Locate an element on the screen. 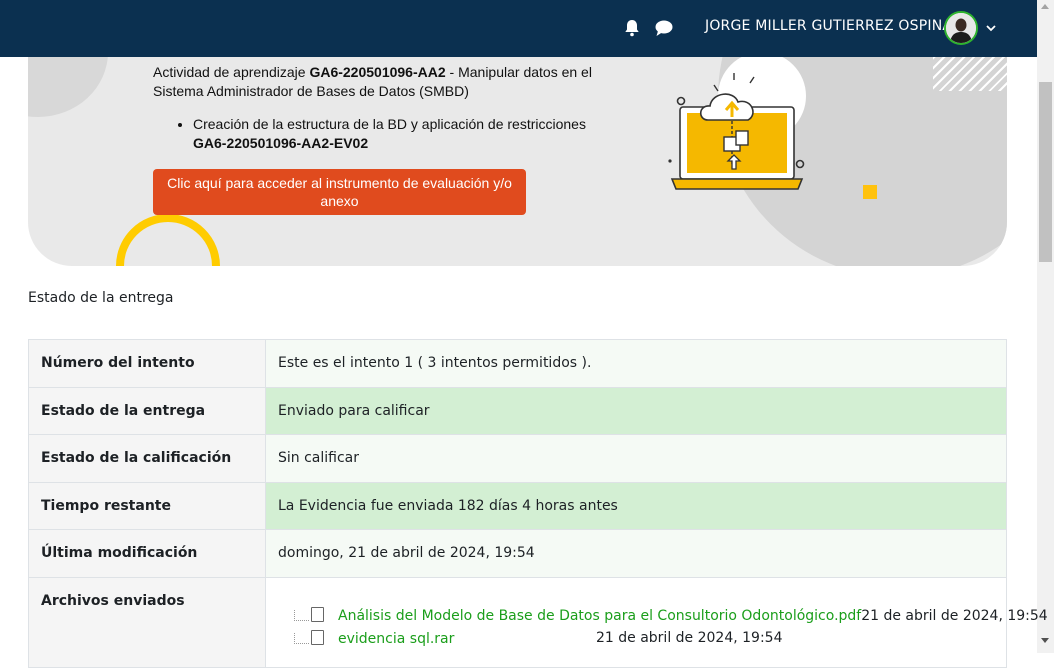 The width and height of the screenshot is (1054, 668). avatar is located at coordinates (961, 28).